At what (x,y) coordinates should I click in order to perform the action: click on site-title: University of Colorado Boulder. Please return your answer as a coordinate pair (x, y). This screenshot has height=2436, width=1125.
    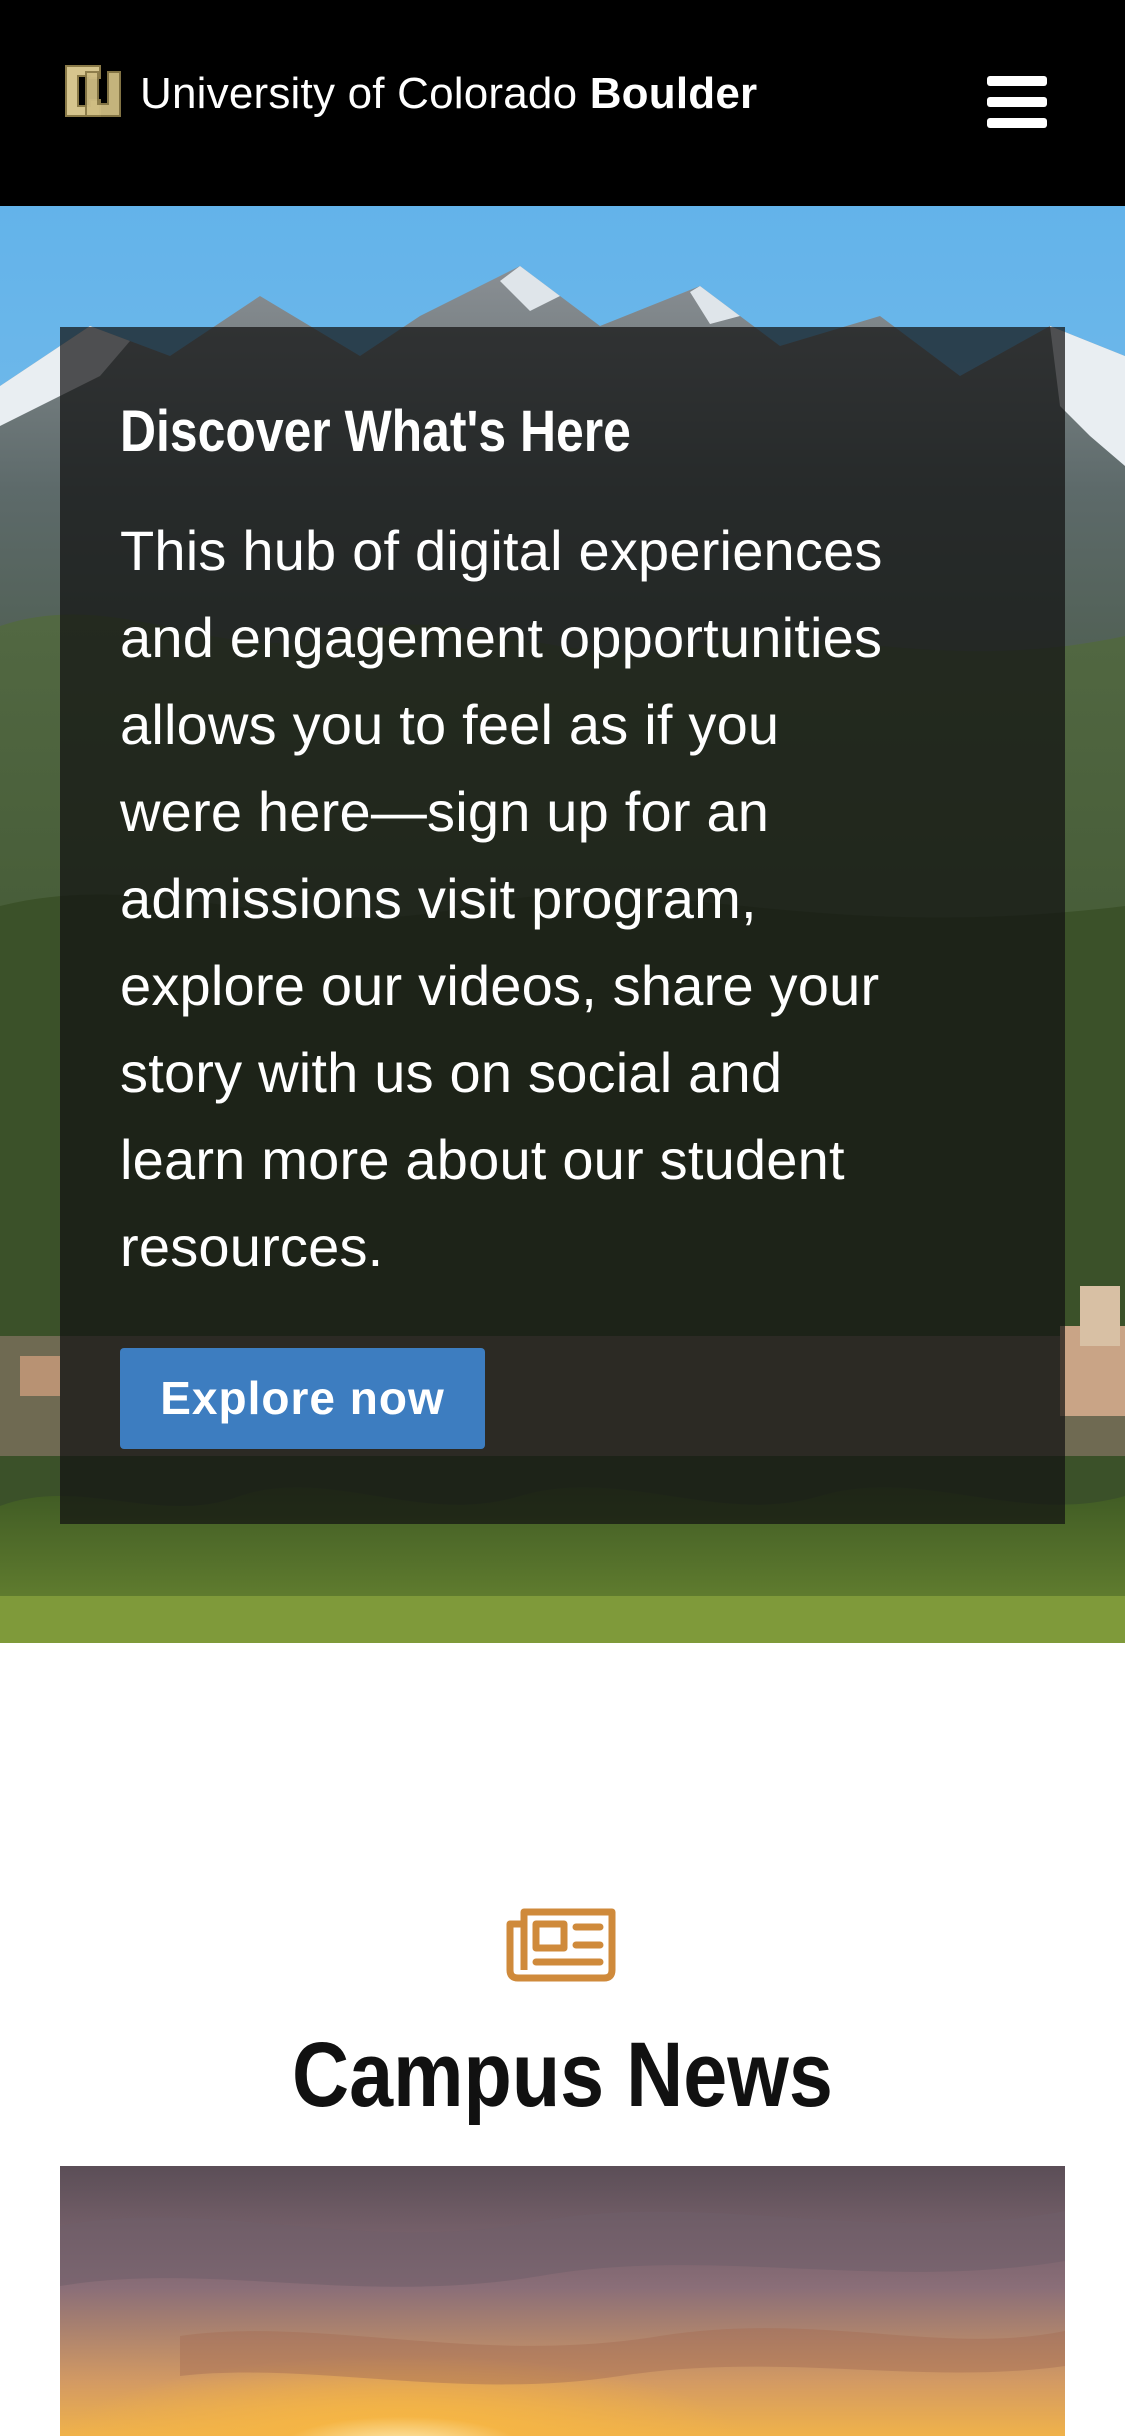
    Looking at the image, I should click on (448, 94).